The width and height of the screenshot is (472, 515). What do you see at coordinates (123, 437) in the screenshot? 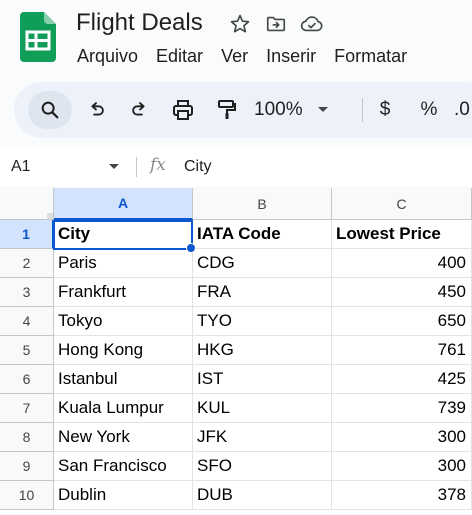
I see `cell-a8: New York` at bounding box center [123, 437].